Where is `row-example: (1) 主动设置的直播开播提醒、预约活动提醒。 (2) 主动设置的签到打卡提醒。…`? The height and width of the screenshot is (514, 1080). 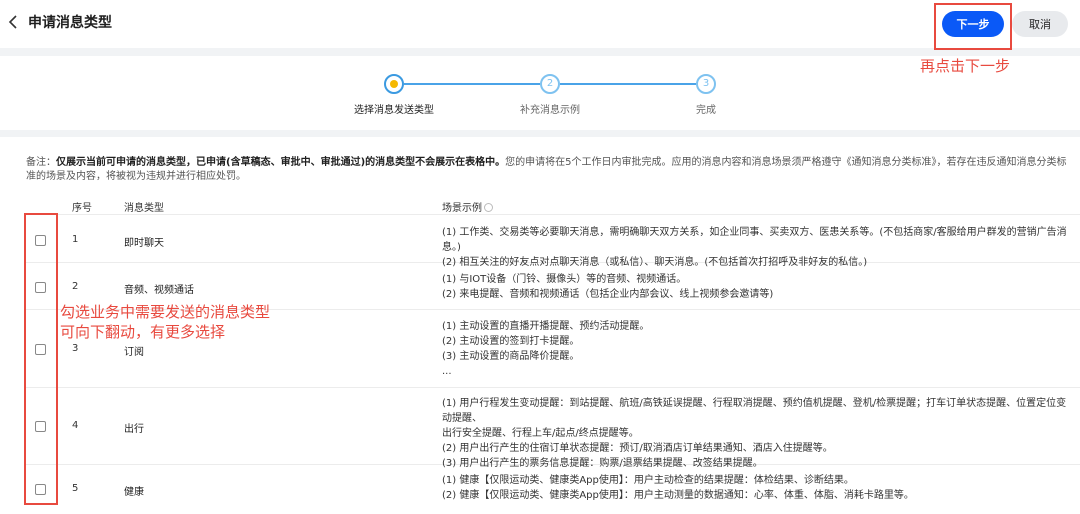 row-example: (1) 主动设置的直播开播提醒、预约活动提醒。 (2) 主动设置的签到打卡提醒。… is located at coordinates (757, 349).